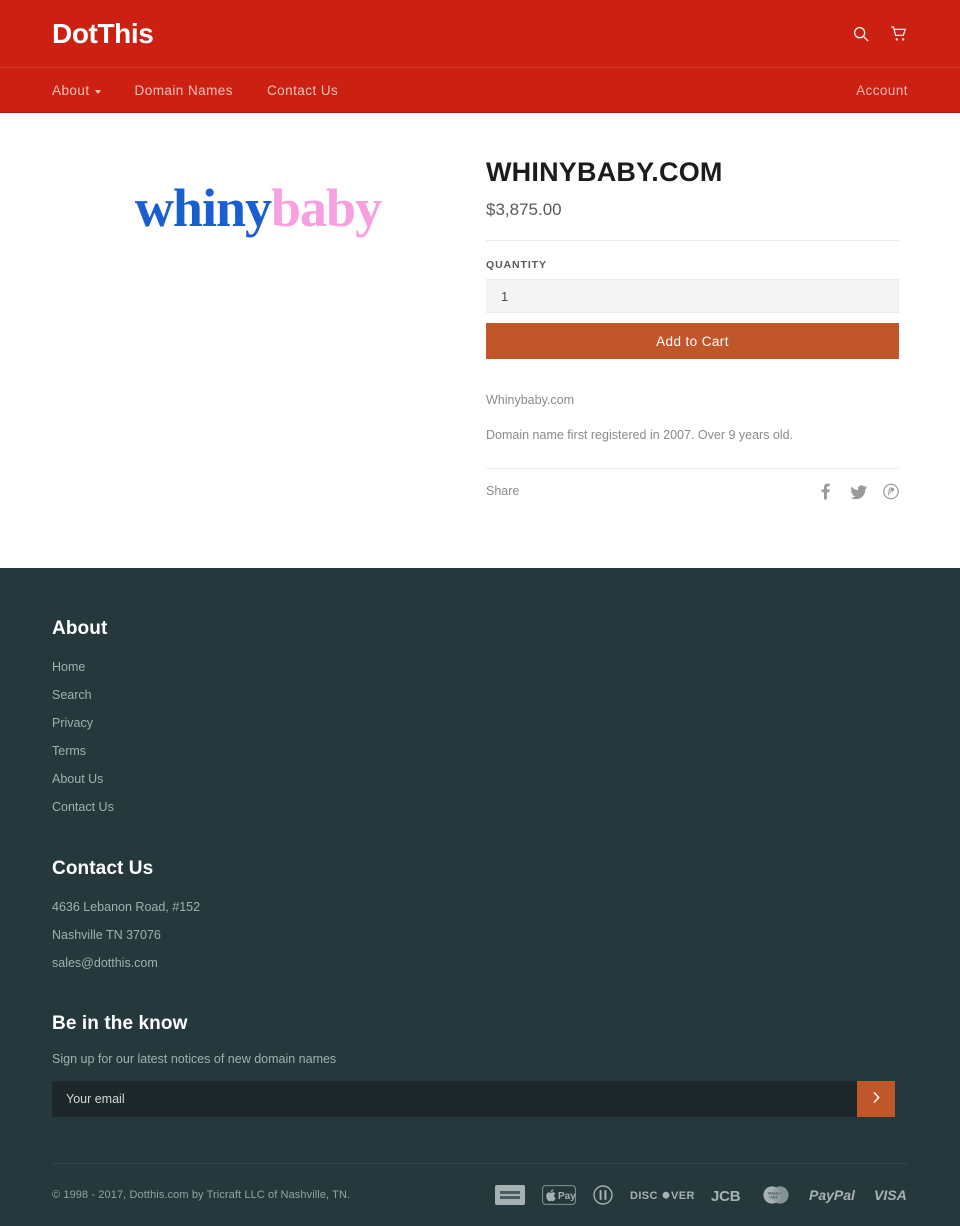 The width and height of the screenshot is (960, 1226). What do you see at coordinates (480, 907) in the screenshot?
I see `list-item: 4636 Lebanon Road, #152` at bounding box center [480, 907].